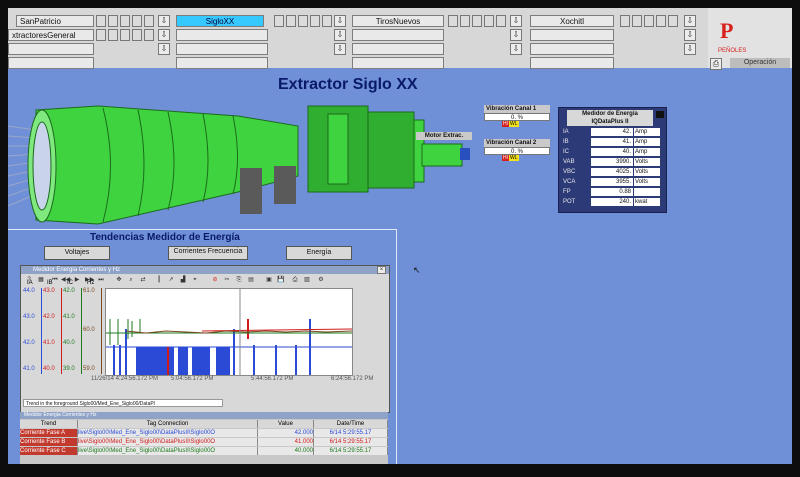 The width and height of the screenshot is (800, 477). What do you see at coordinates (239, 280) in the screenshot?
I see `copy-icon: ⎘` at bounding box center [239, 280].